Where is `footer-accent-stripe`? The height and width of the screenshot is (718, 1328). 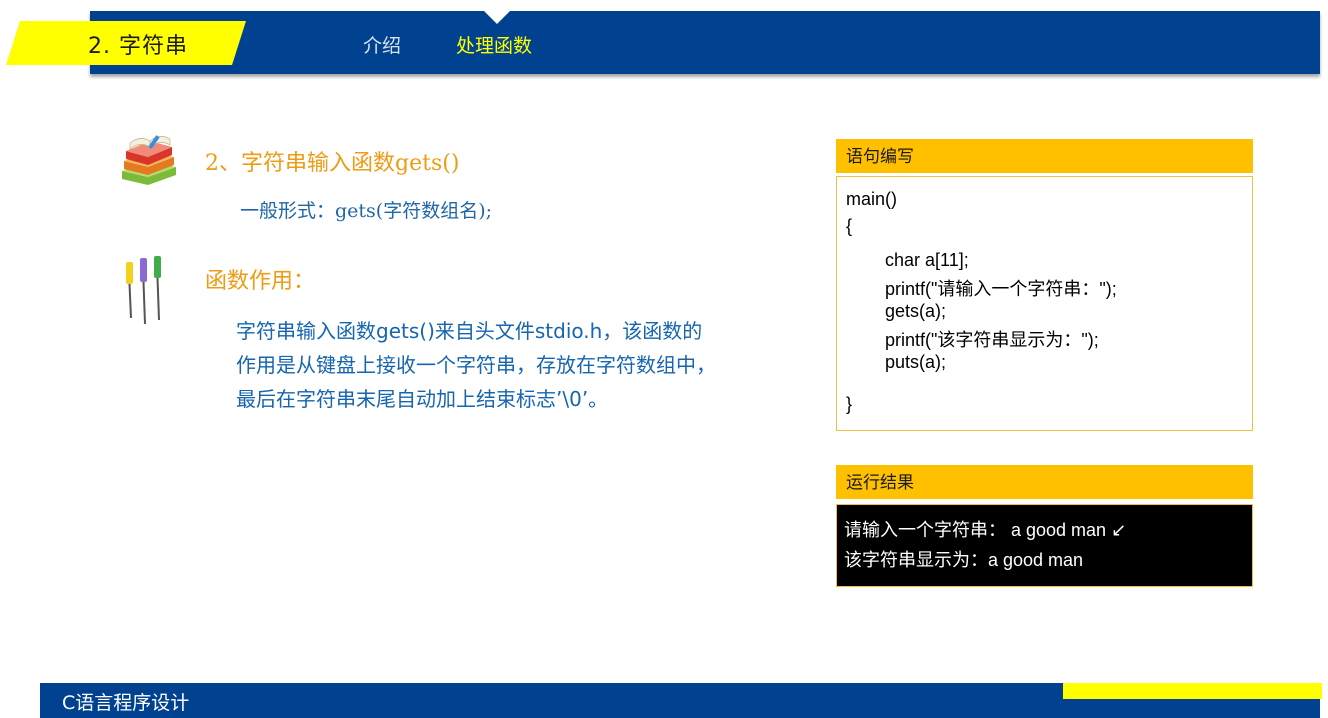
footer-accent-stripe is located at coordinates (1192, 691).